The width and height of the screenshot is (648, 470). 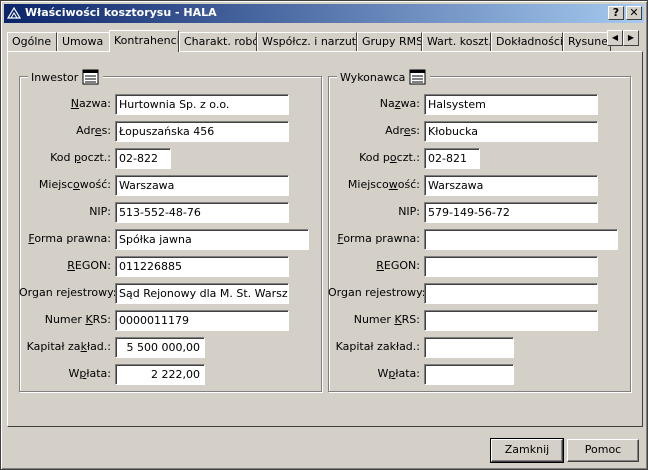 I want to click on contractor-organ-label: Organ rejestrowy:, so click(x=377, y=292).